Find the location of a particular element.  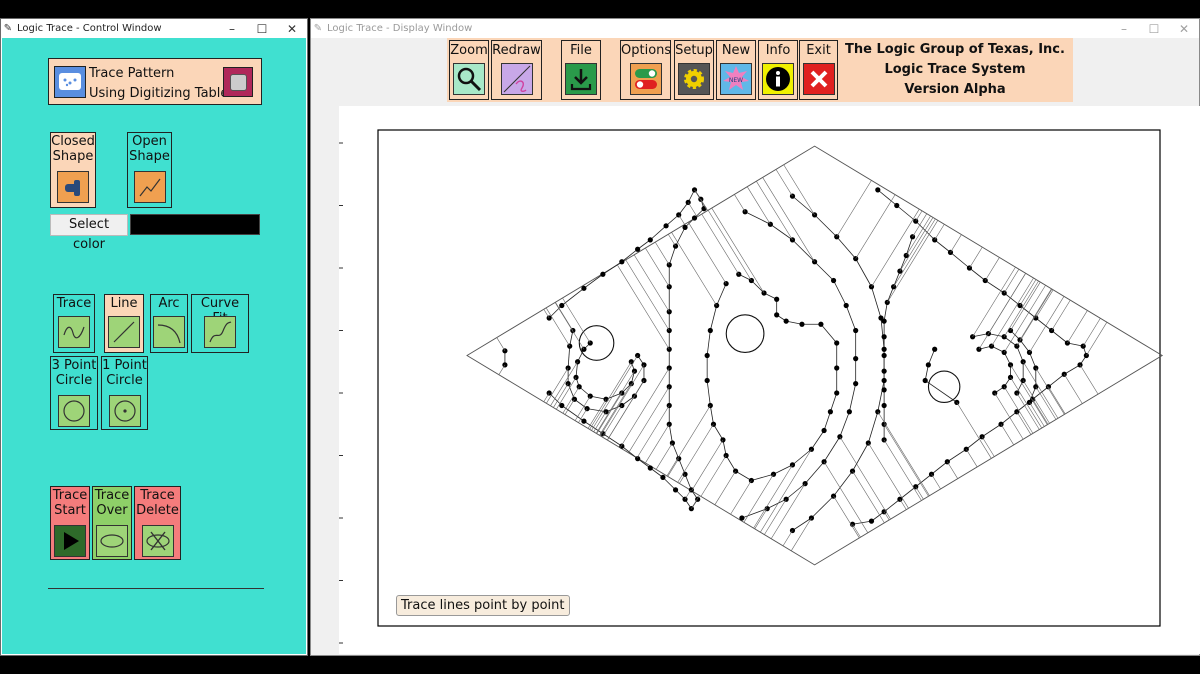

arc-tool-button: Arc is located at coordinates (169, 323).